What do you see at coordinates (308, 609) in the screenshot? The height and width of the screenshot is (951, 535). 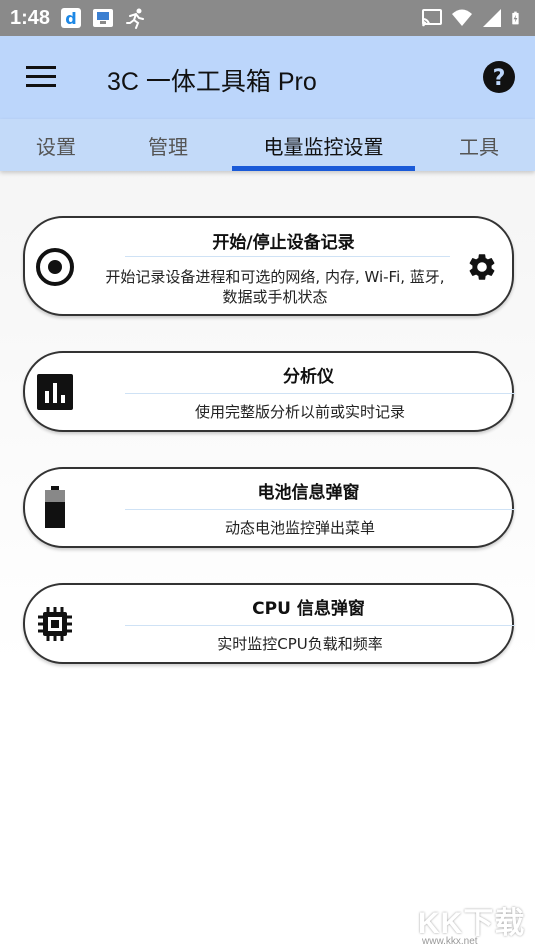 I see `cpu-popup-card-title: CPU 信息弹窗` at bounding box center [308, 609].